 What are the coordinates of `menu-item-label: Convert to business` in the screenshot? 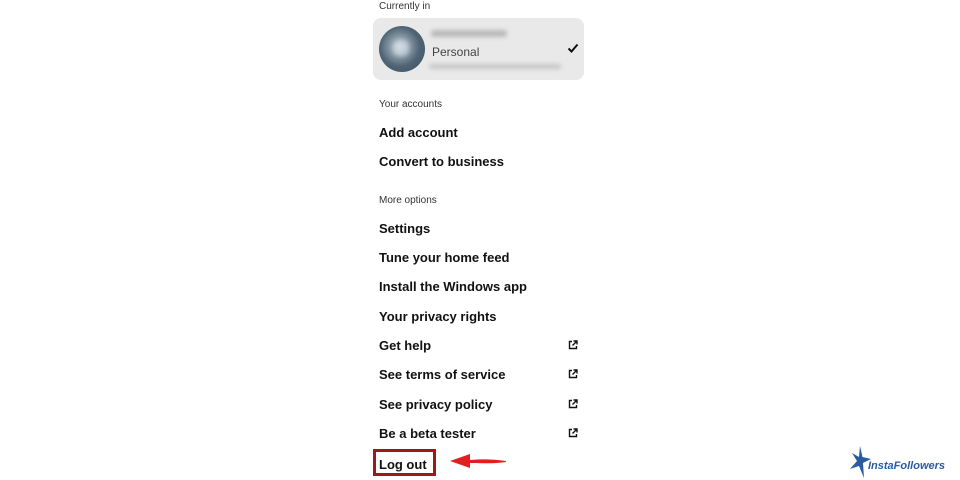 It's located at (441, 161).